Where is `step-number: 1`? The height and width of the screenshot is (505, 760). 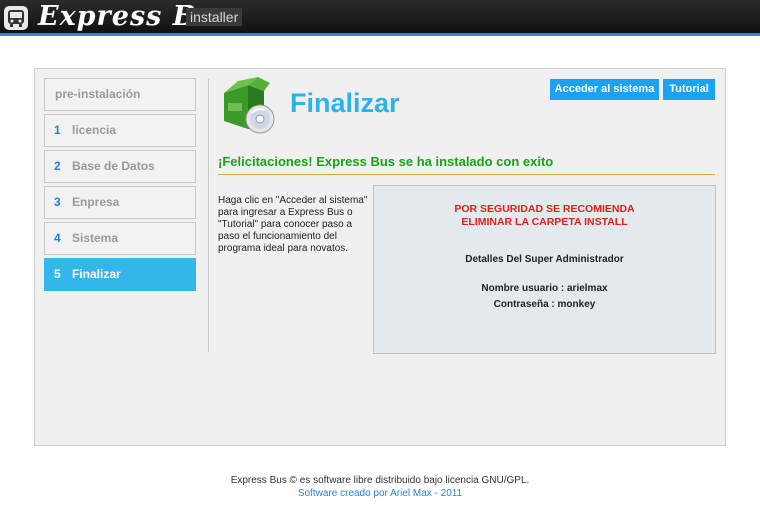 step-number: 1 is located at coordinates (57, 130).